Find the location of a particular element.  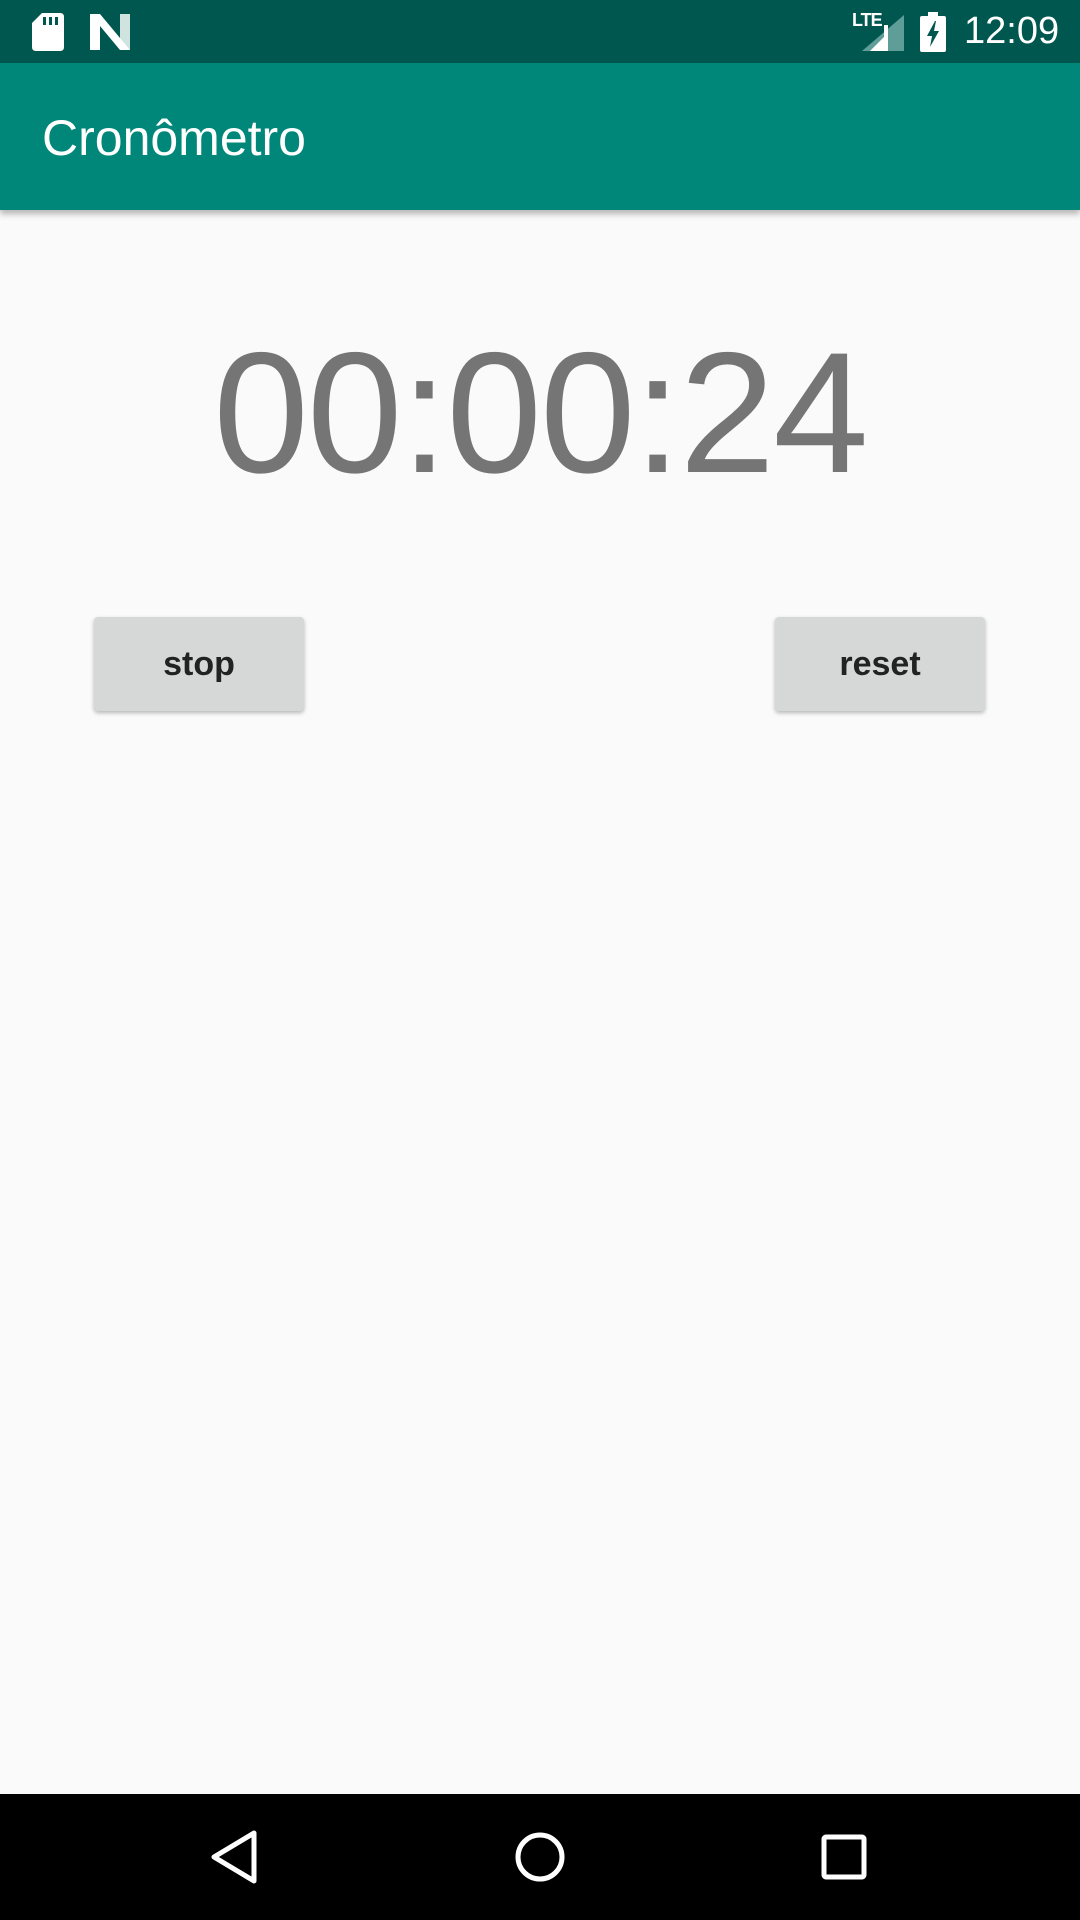

status-clock: 12:09 is located at coordinates (1012, 31).